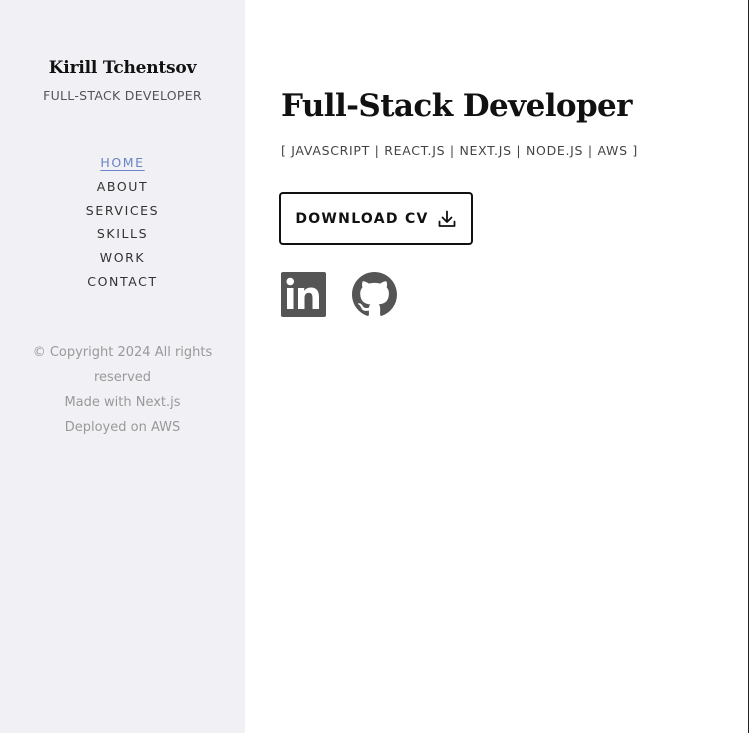  What do you see at coordinates (122, 95) in the screenshot?
I see `site-owner-role: FULL-STACK DEVELOPER` at bounding box center [122, 95].